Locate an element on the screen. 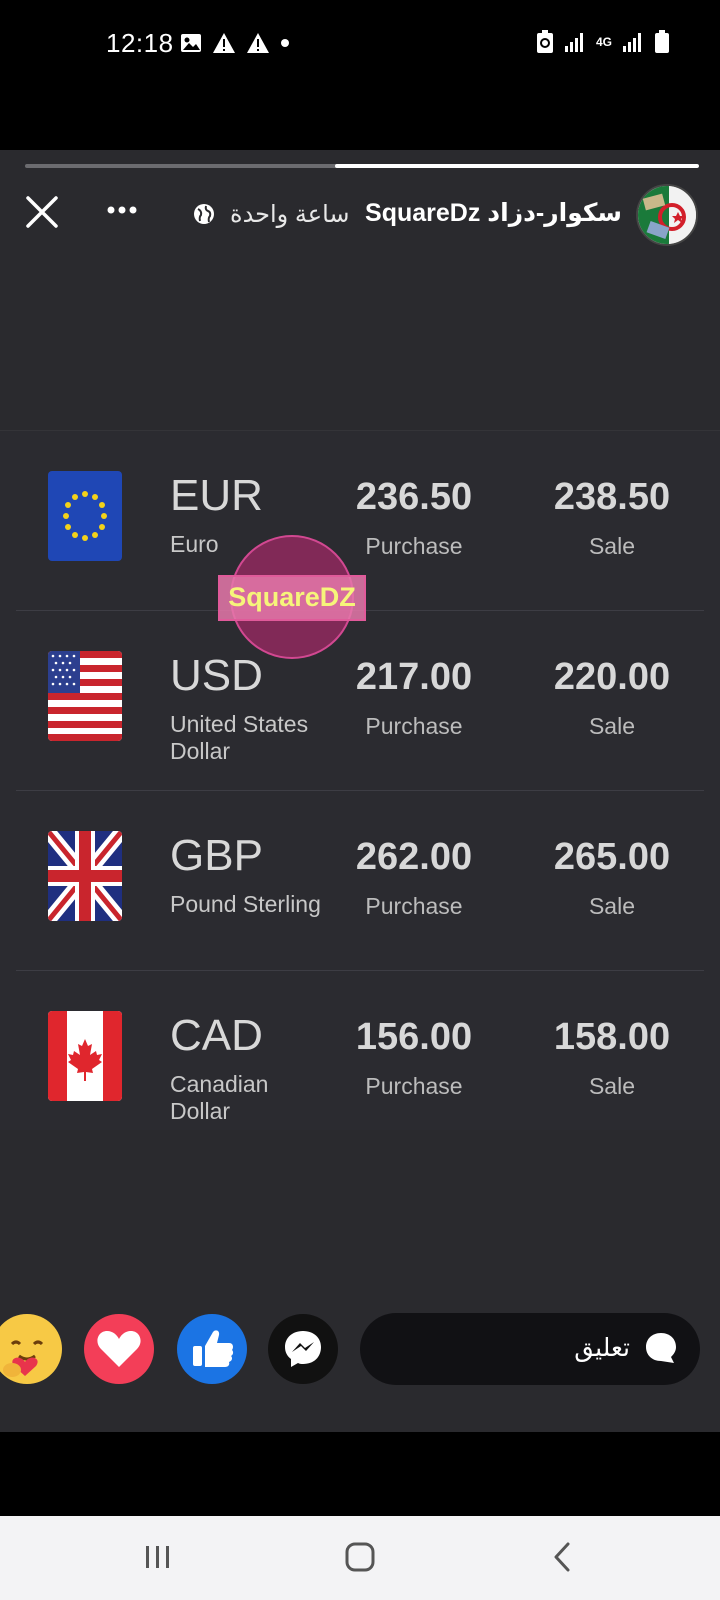  currency-code: EUR is located at coordinates (216, 495).